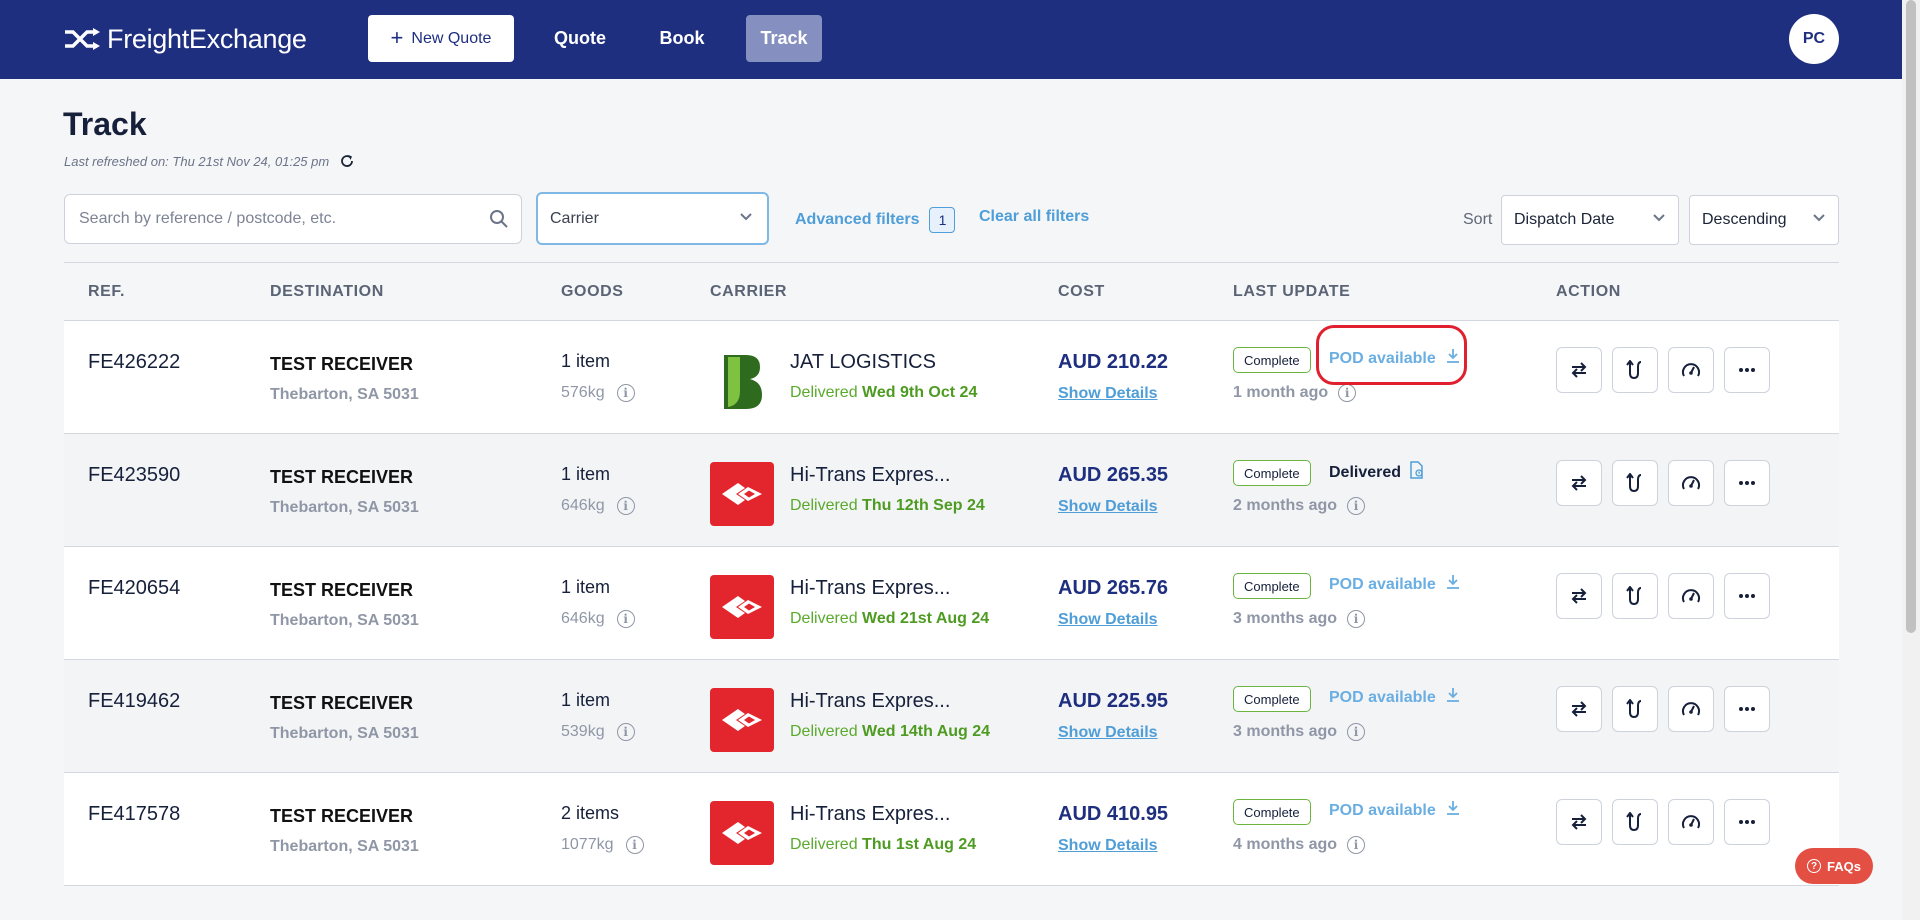 The height and width of the screenshot is (920, 1920). What do you see at coordinates (942, 220) in the screenshot?
I see `advanced-filters-count-badge: 1` at bounding box center [942, 220].